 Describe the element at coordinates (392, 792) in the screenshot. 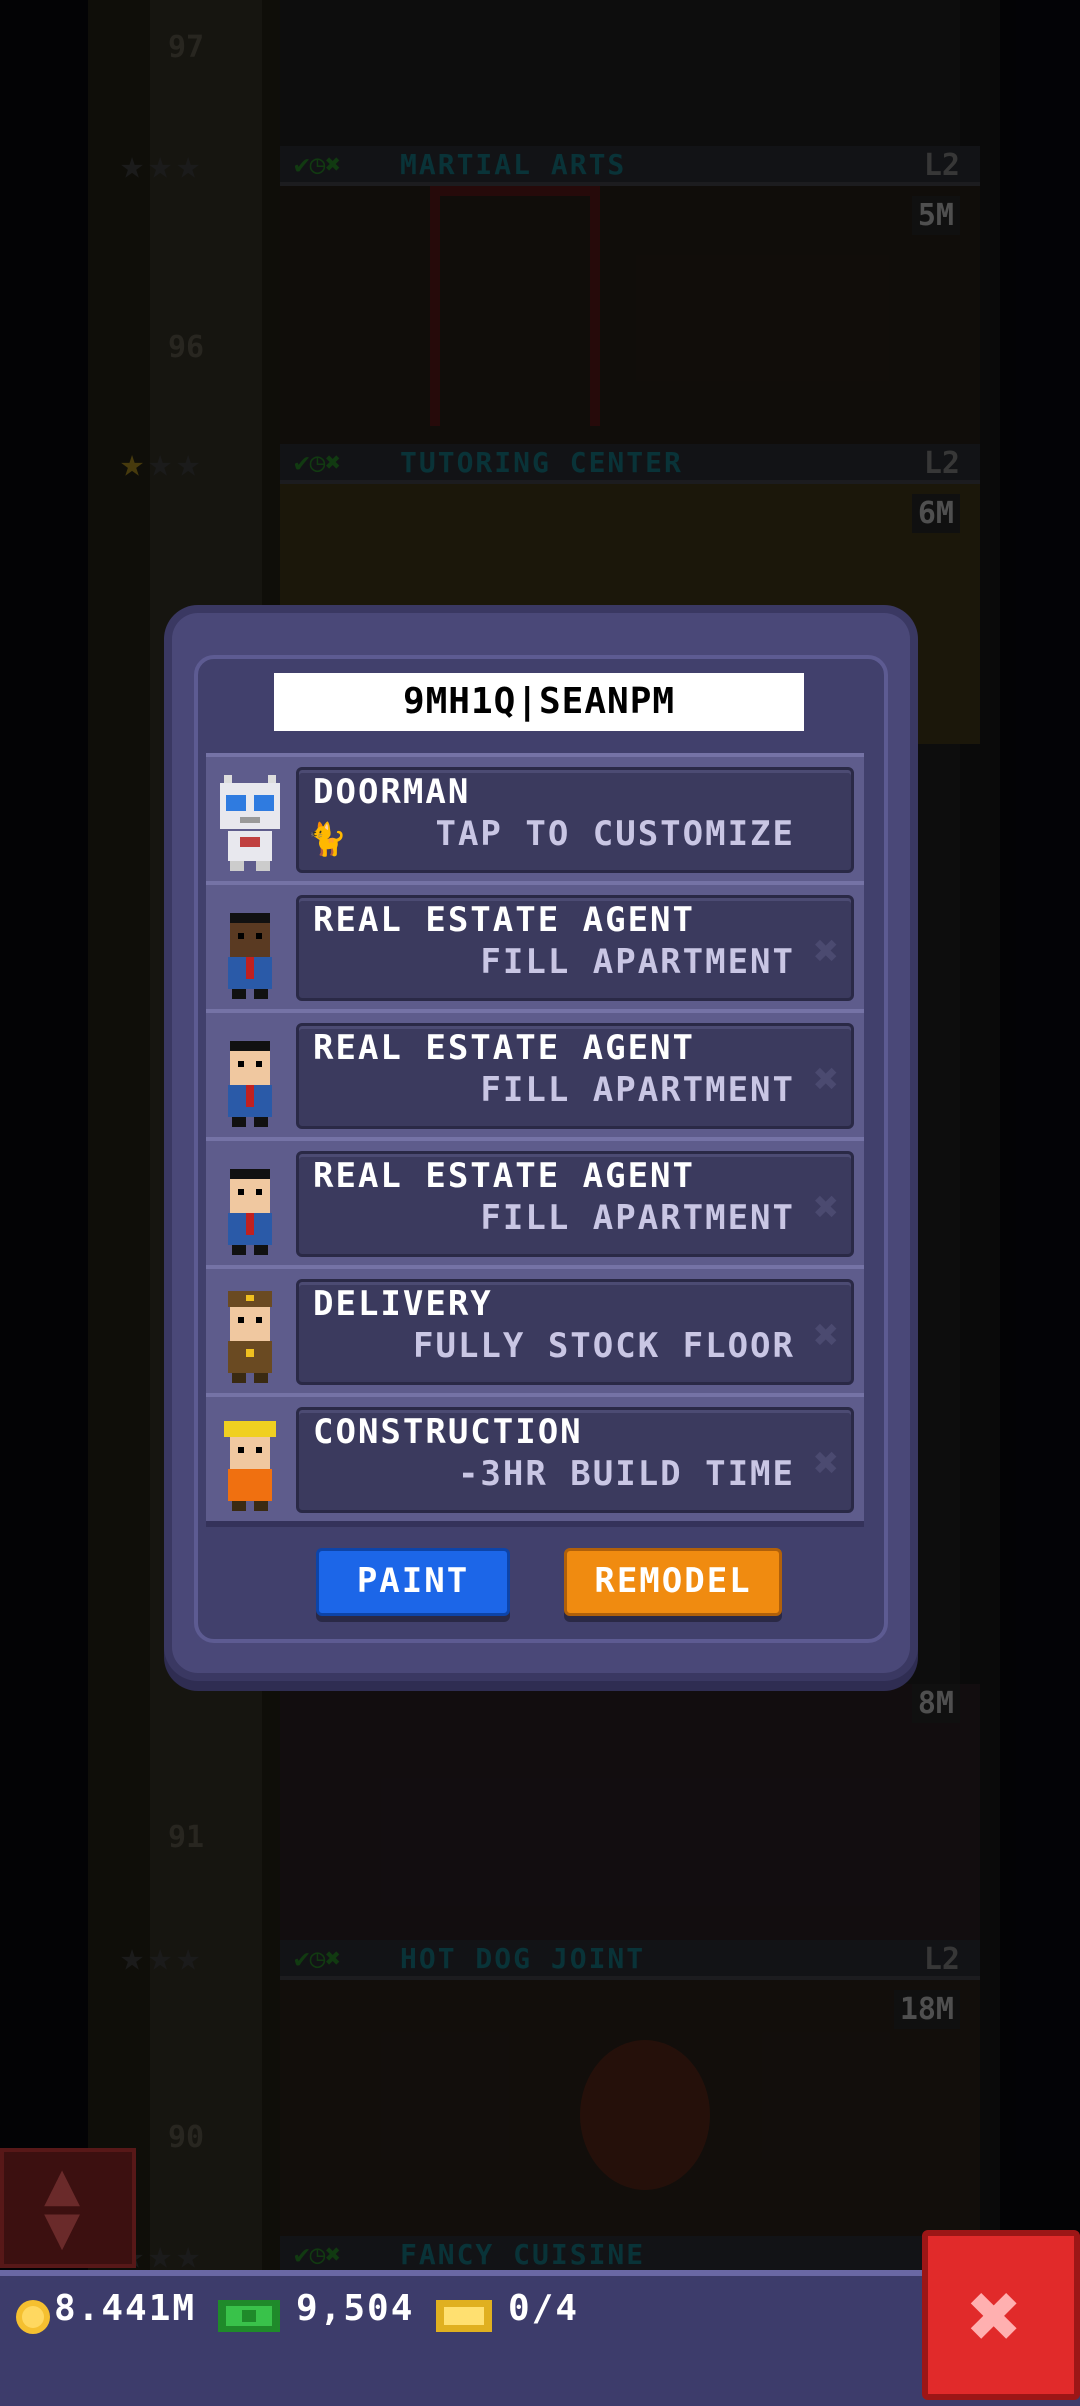

I see `row-title: DOORMAN` at that location.